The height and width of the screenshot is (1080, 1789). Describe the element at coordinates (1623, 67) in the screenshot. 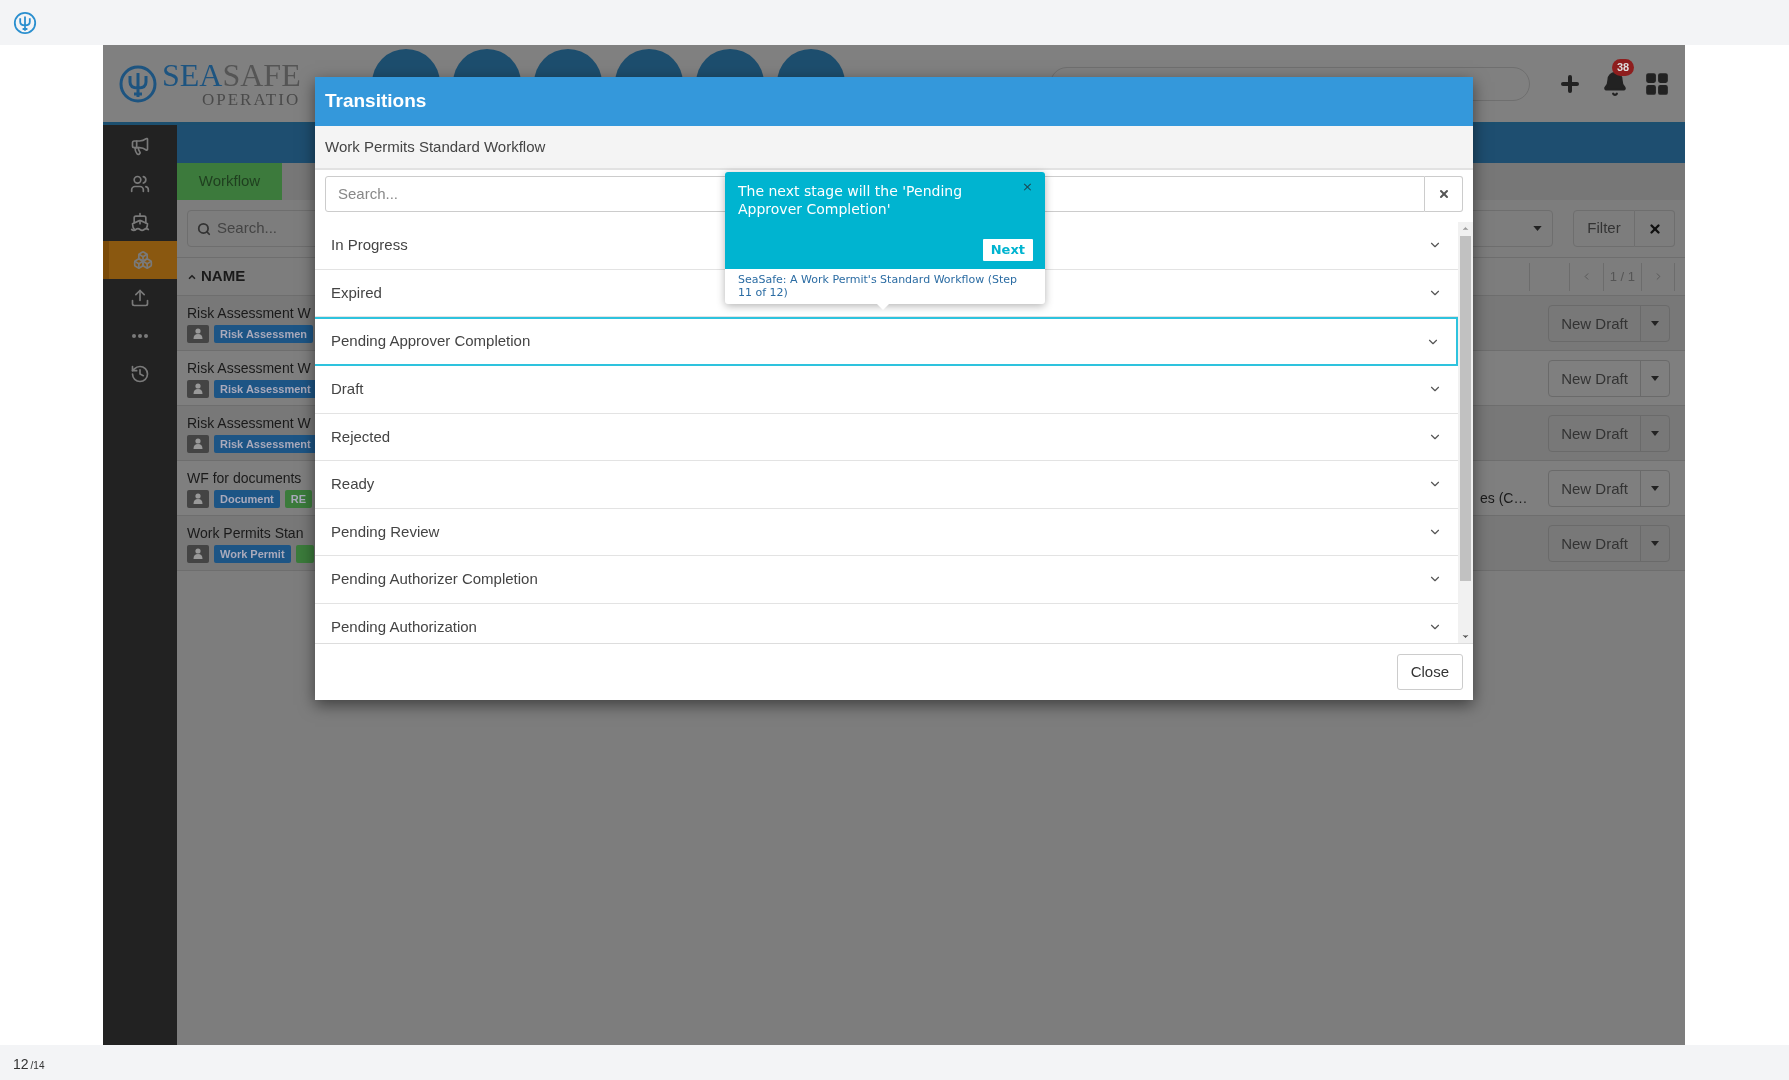

I see `notification-badge: 38` at that location.